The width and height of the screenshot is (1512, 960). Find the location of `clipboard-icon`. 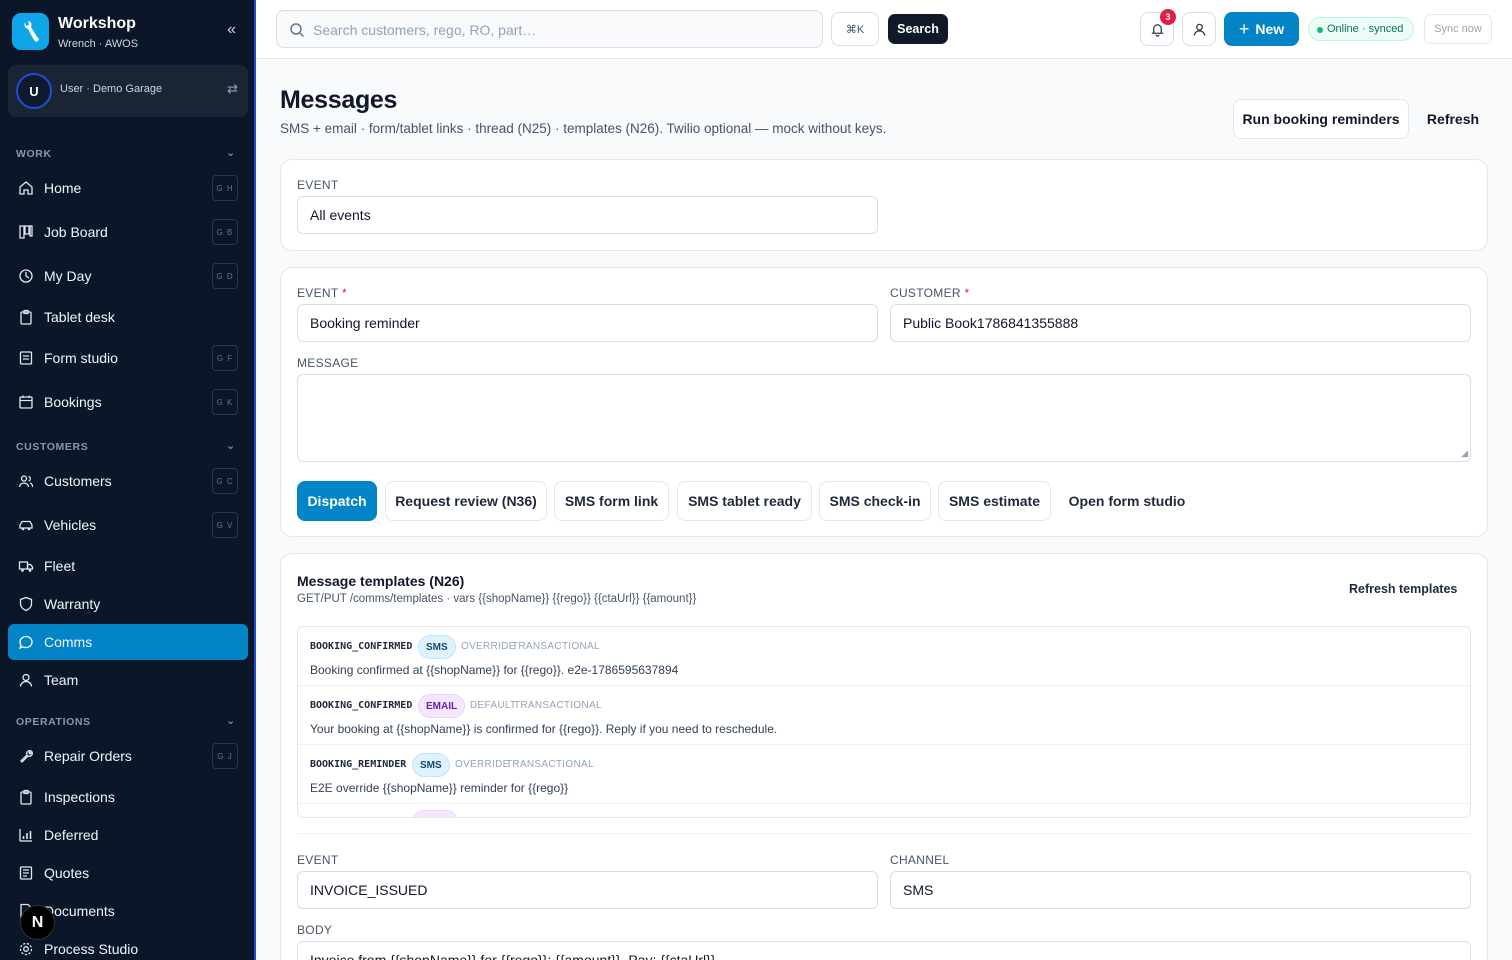

clipboard-icon is located at coordinates (26, 797).